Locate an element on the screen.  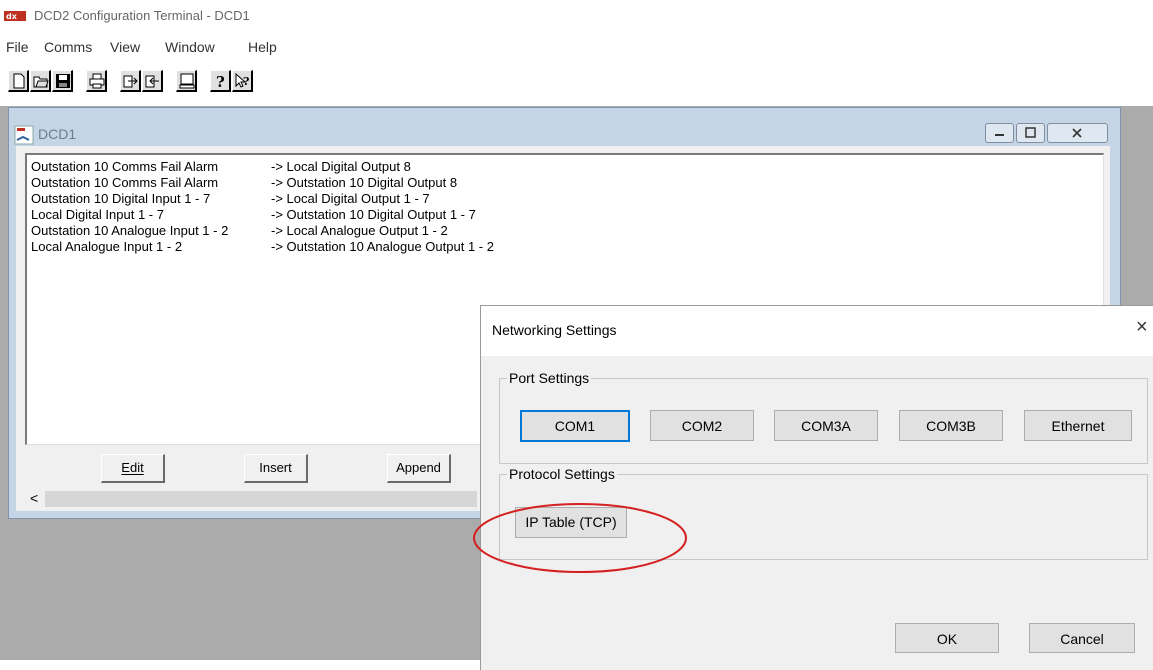
append-button-label: Append is located at coordinates (418, 467).